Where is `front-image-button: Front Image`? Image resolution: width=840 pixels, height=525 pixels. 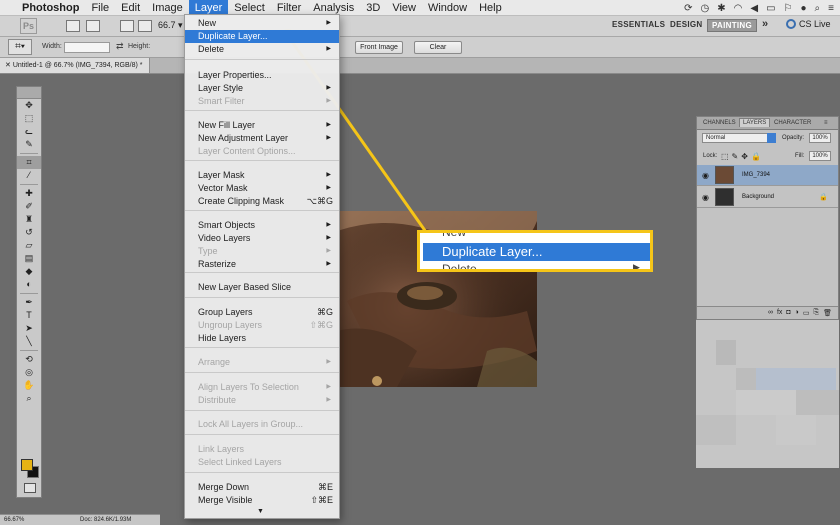 front-image-button: Front Image is located at coordinates (379, 47).